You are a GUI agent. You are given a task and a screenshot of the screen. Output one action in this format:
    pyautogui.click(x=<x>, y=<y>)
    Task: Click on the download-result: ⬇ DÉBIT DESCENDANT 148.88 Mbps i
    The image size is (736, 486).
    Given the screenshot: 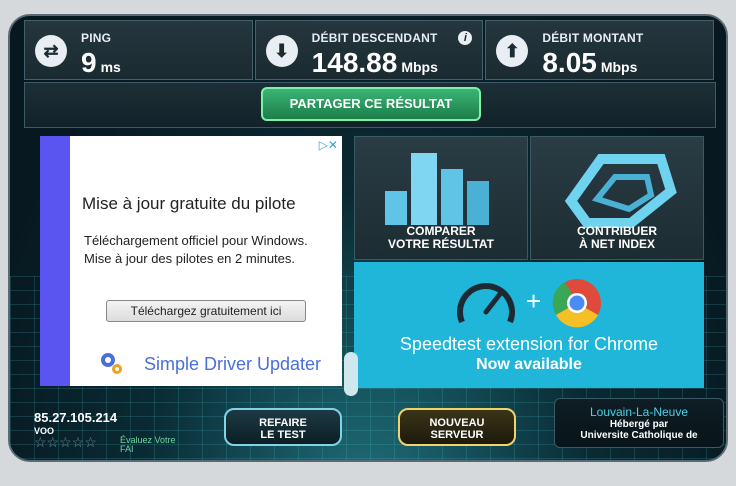 What is the action you would take?
    pyautogui.click(x=369, y=50)
    